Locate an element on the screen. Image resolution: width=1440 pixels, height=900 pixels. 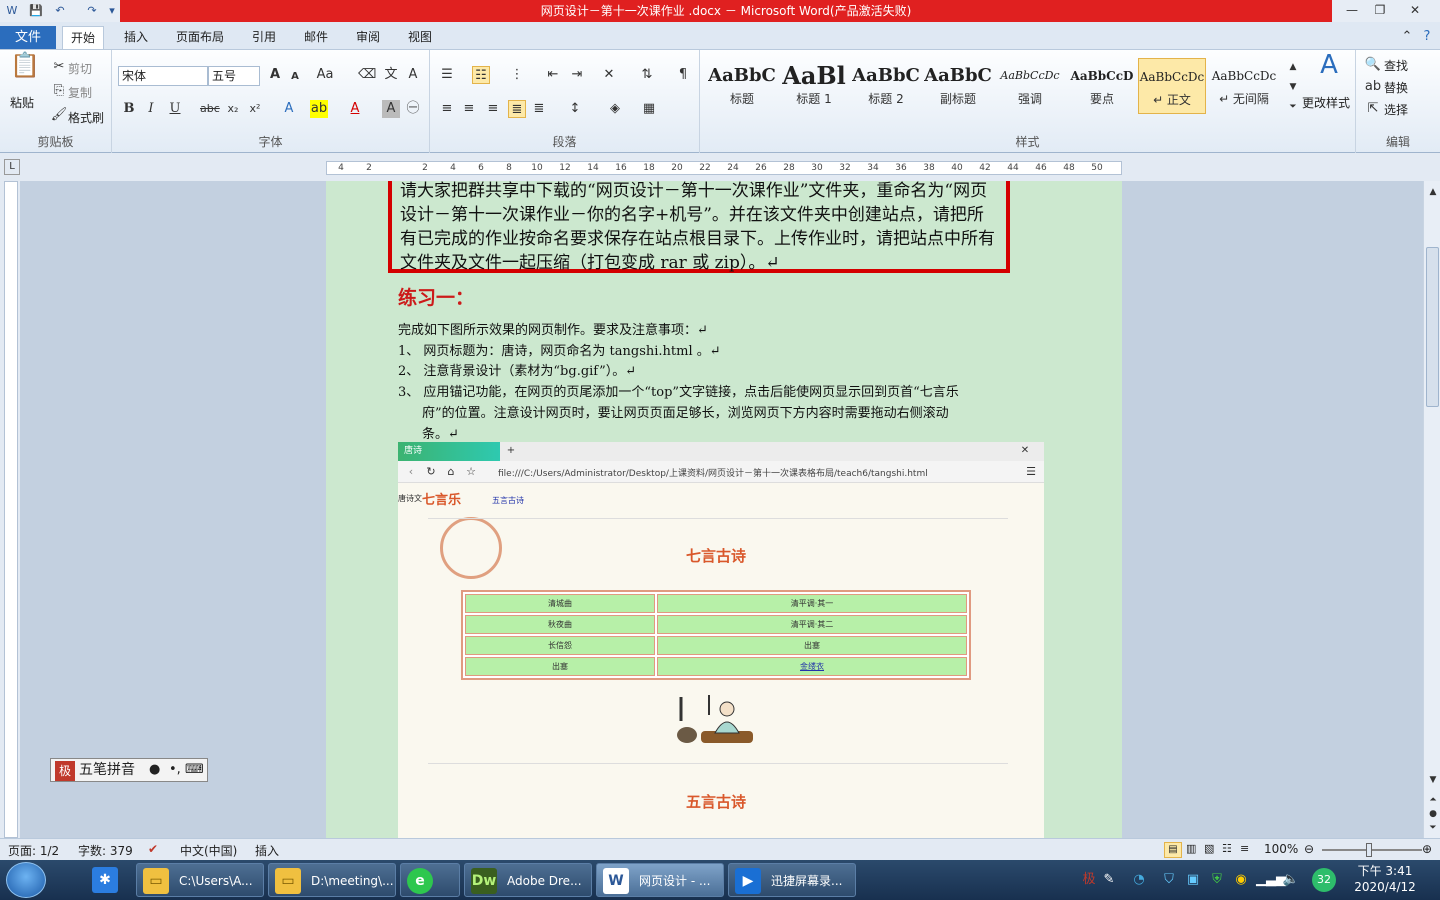
subscript-icon: x₂ is located at coordinates (233, 109).